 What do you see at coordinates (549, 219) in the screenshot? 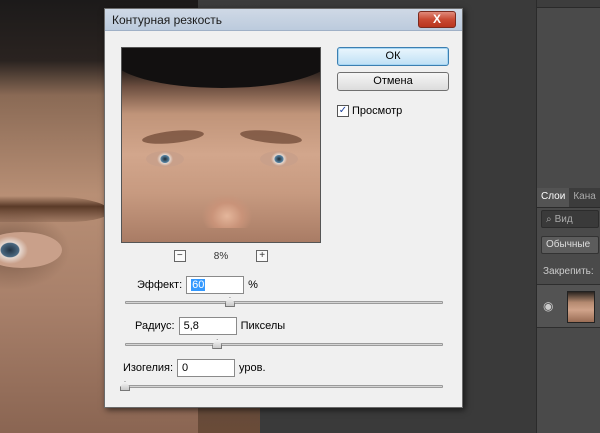
I see `search-icon: ⌕` at bounding box center [549, 219].